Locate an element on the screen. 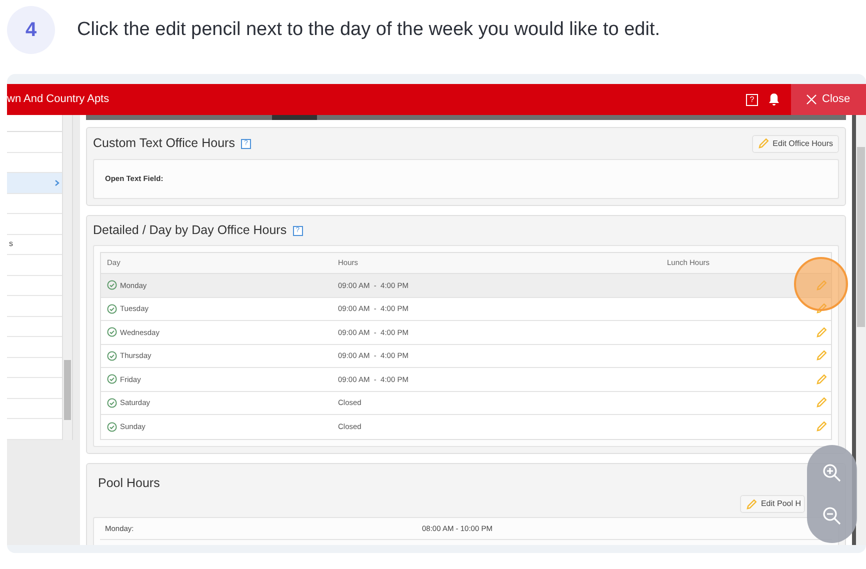 Image resolution: width=866 pixels, height=569 pixels. card-title: Detailed / Day by Day Office Hours is located at coordinates (190, 231).